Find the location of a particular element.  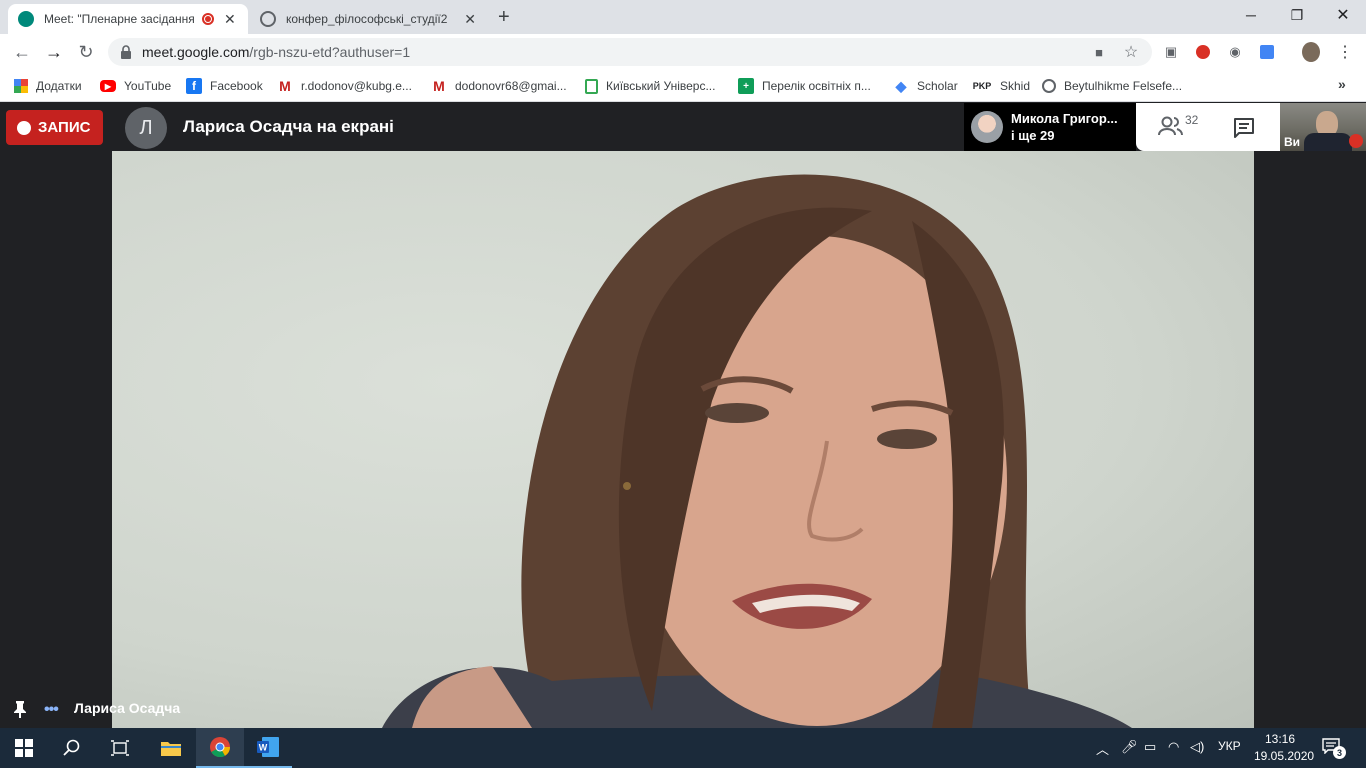

profile-avatar is located at coordinates (1311, 52).